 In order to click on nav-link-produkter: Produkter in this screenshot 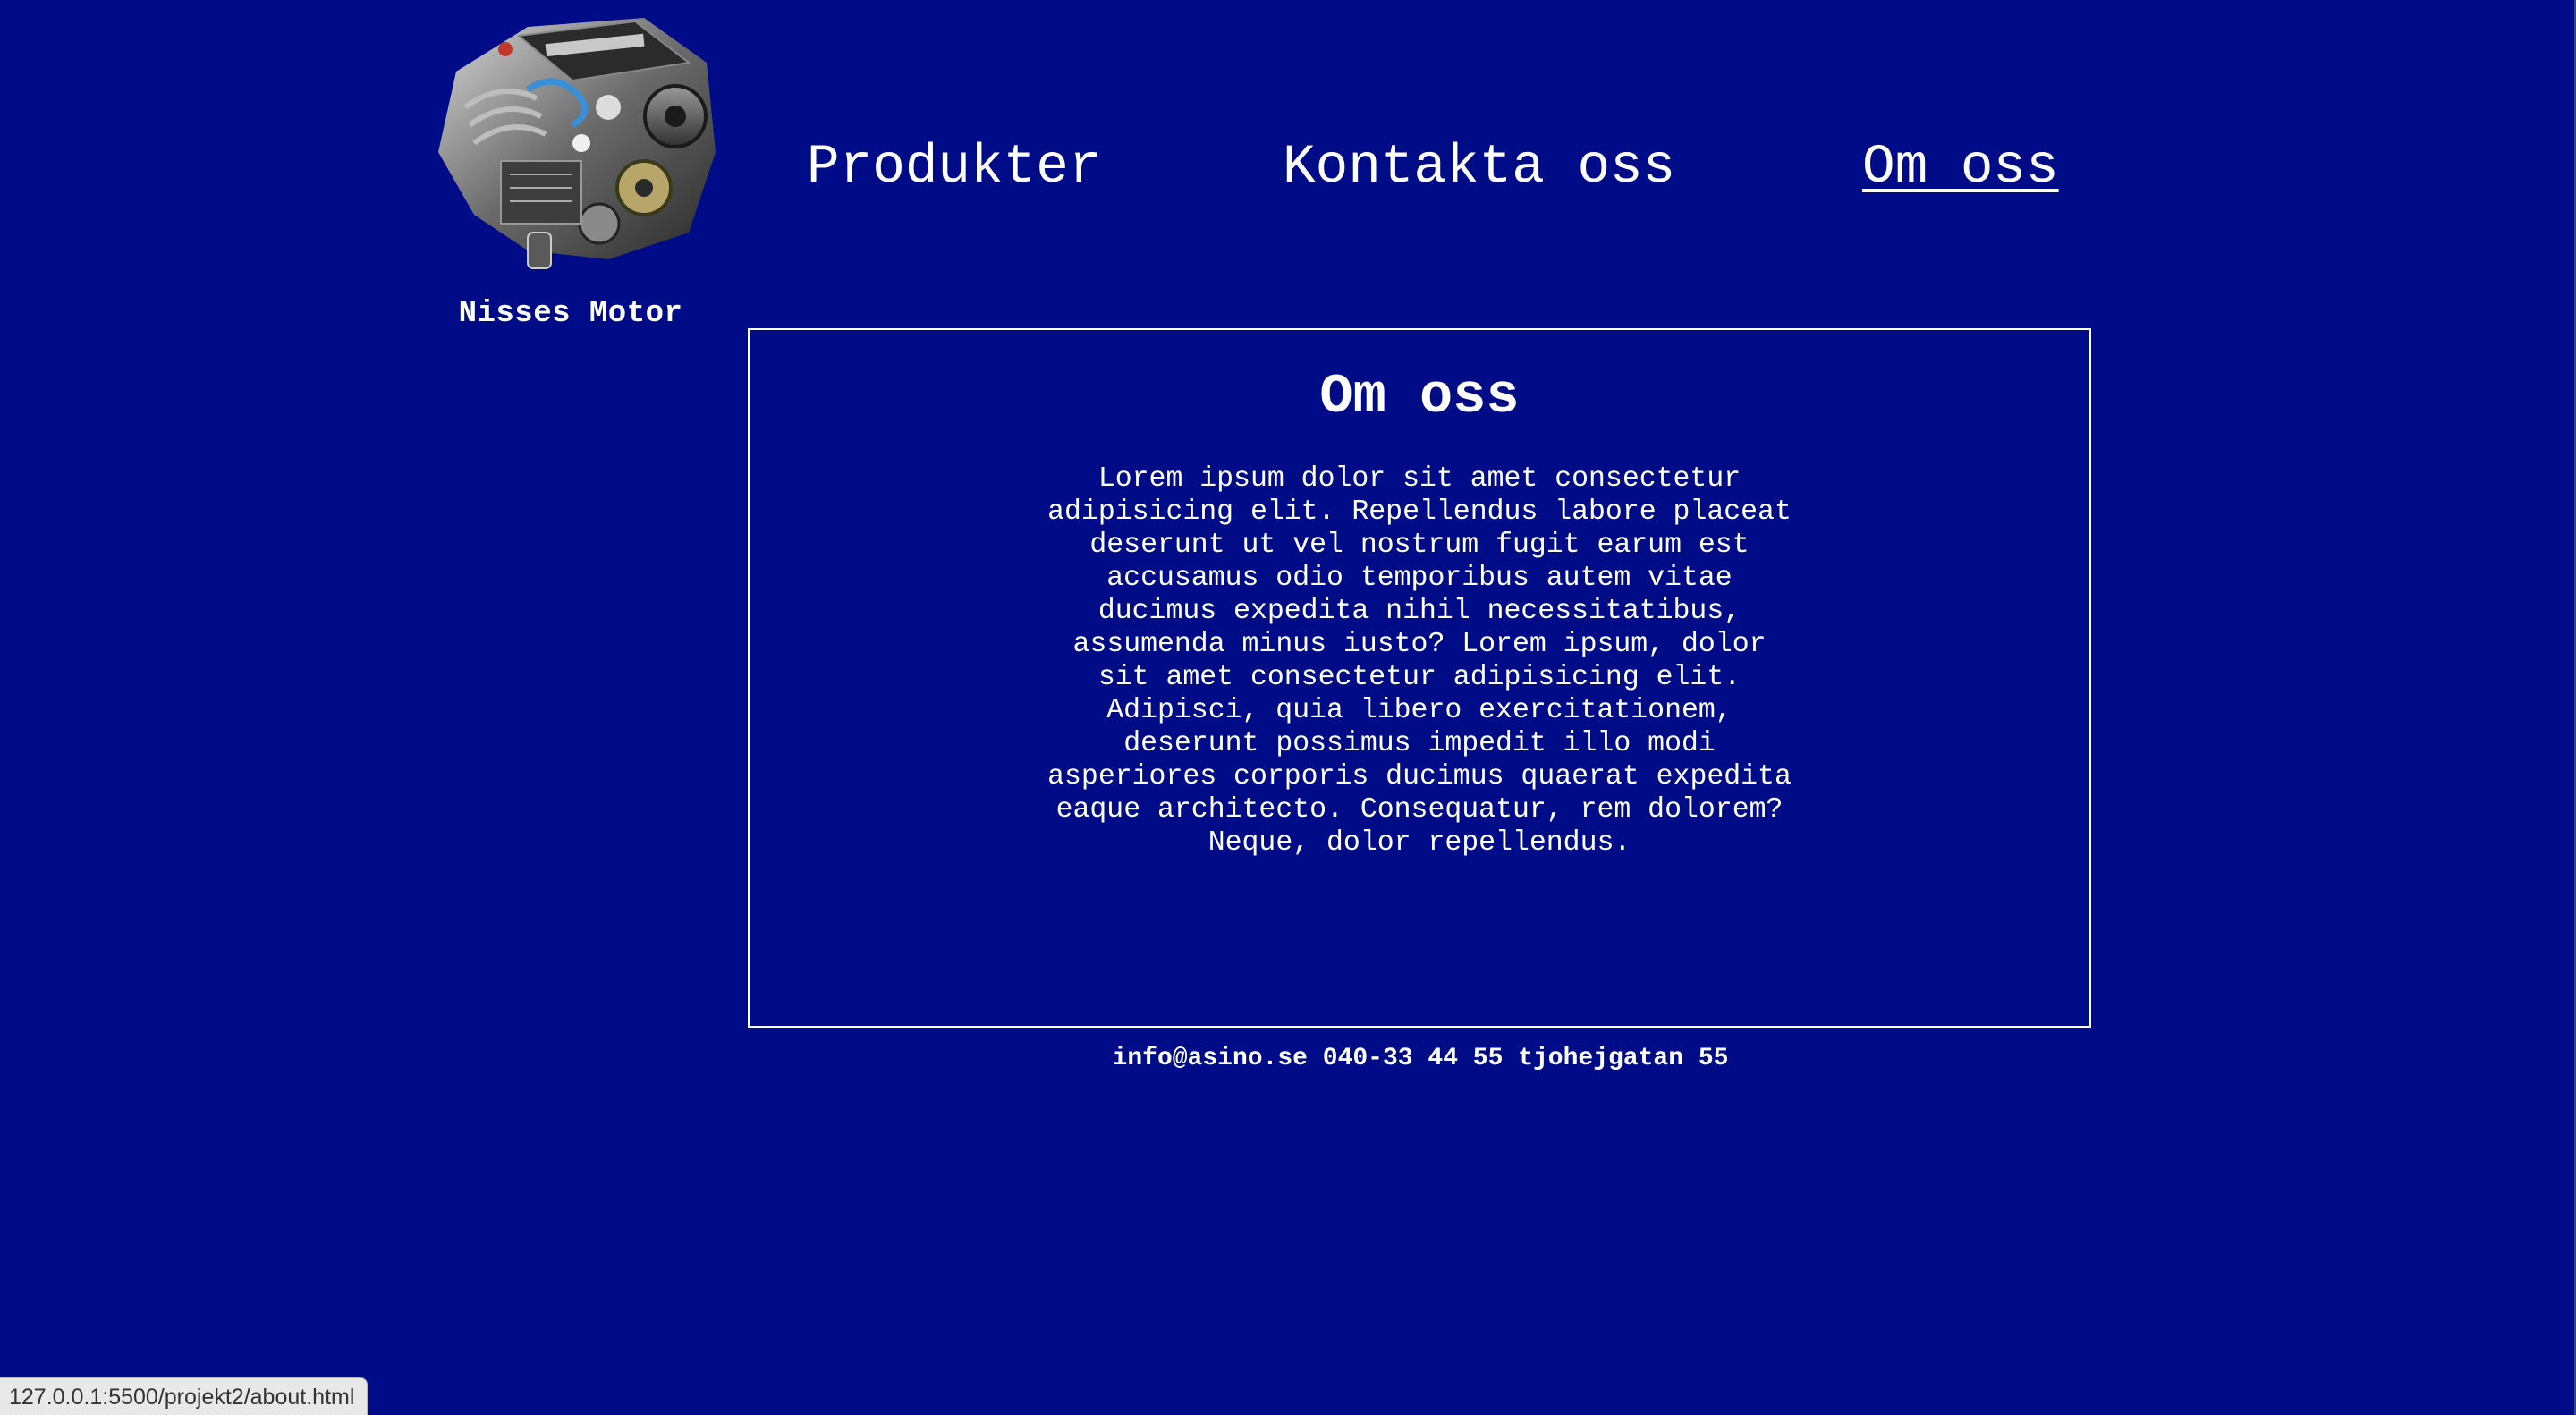, I will do `click(954, 168)`.